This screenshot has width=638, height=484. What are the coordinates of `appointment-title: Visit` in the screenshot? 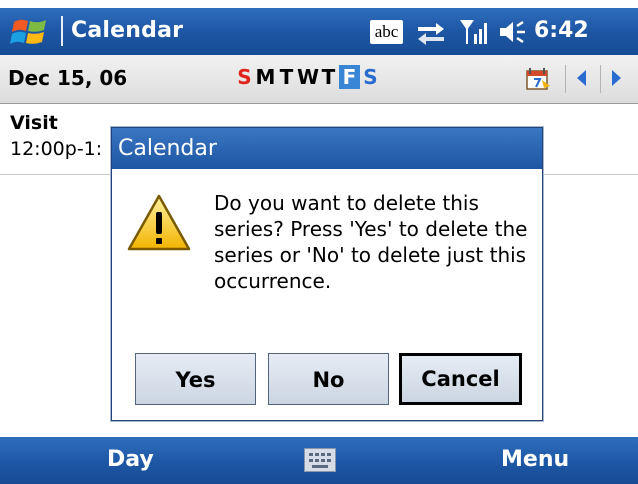 It's located at (34, 123).